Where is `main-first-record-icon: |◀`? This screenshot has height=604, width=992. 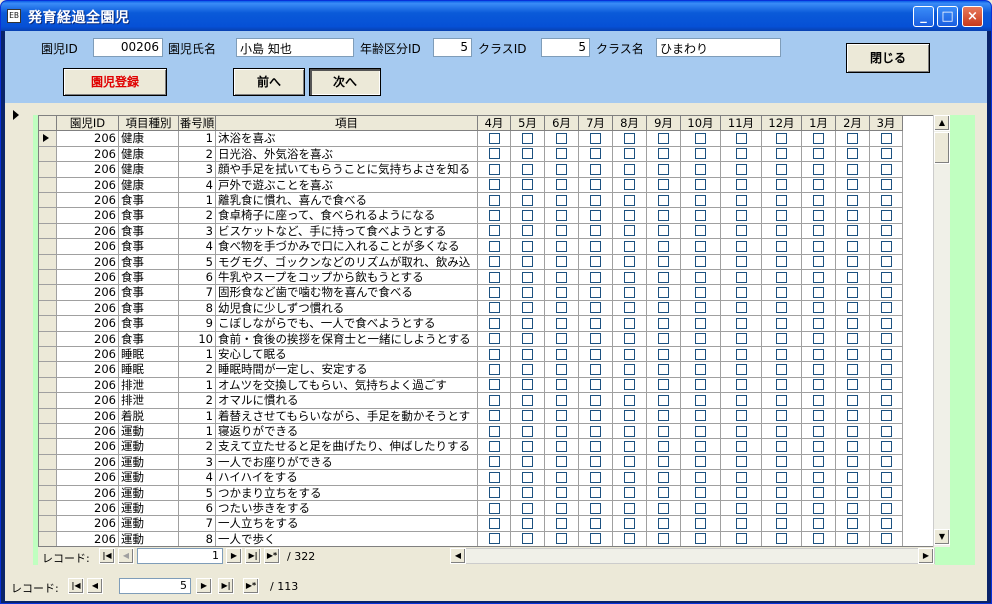 main-first-record-icon: |◀ is located at coordinates (76, 586).